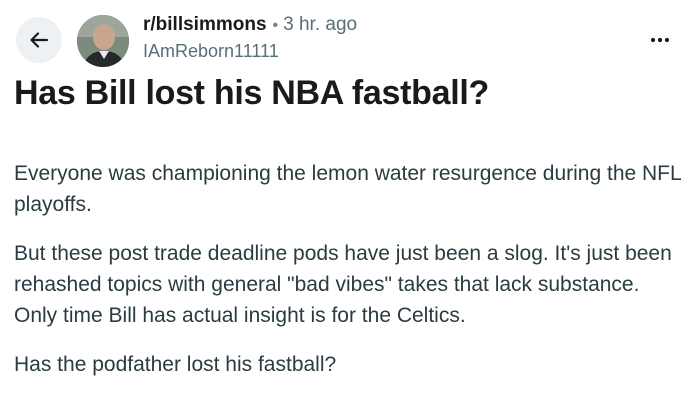  I want to click on more-options-button, so click(660, 40).